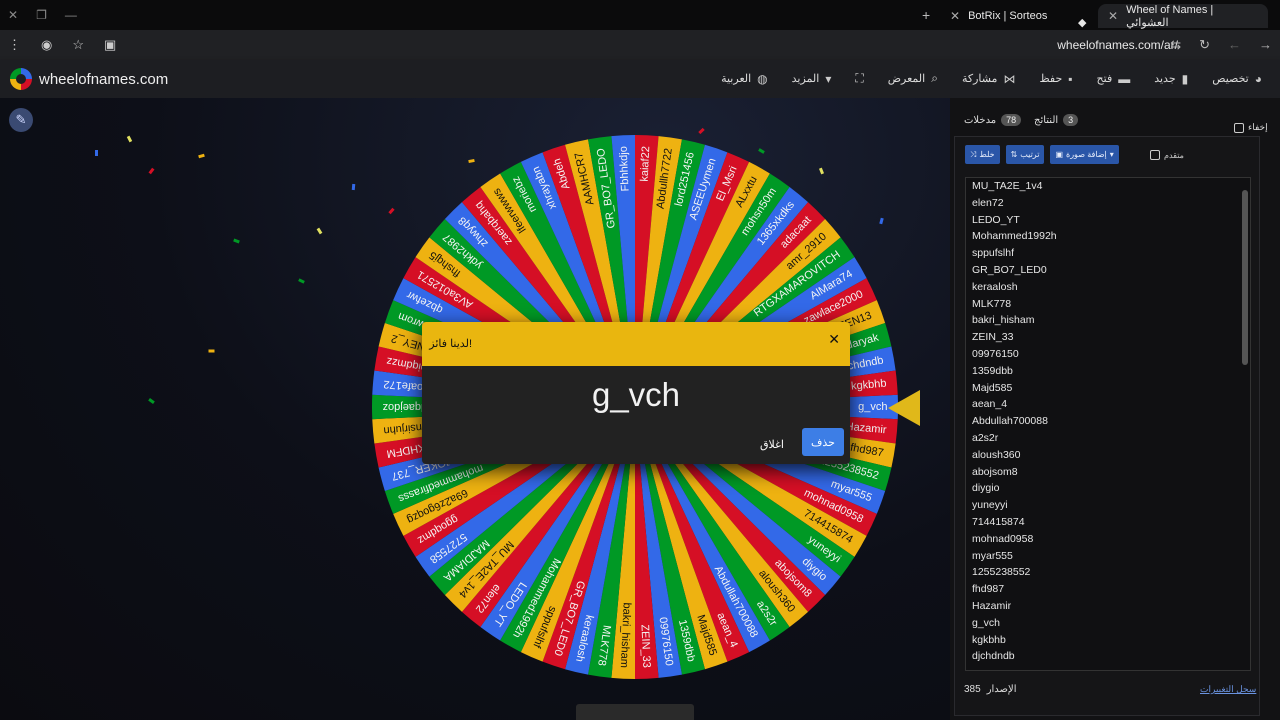 The width and height of the screenshot is (1280, 720). I want to click on menu-item-3: ▪ حفظ, so click(1055, 78).